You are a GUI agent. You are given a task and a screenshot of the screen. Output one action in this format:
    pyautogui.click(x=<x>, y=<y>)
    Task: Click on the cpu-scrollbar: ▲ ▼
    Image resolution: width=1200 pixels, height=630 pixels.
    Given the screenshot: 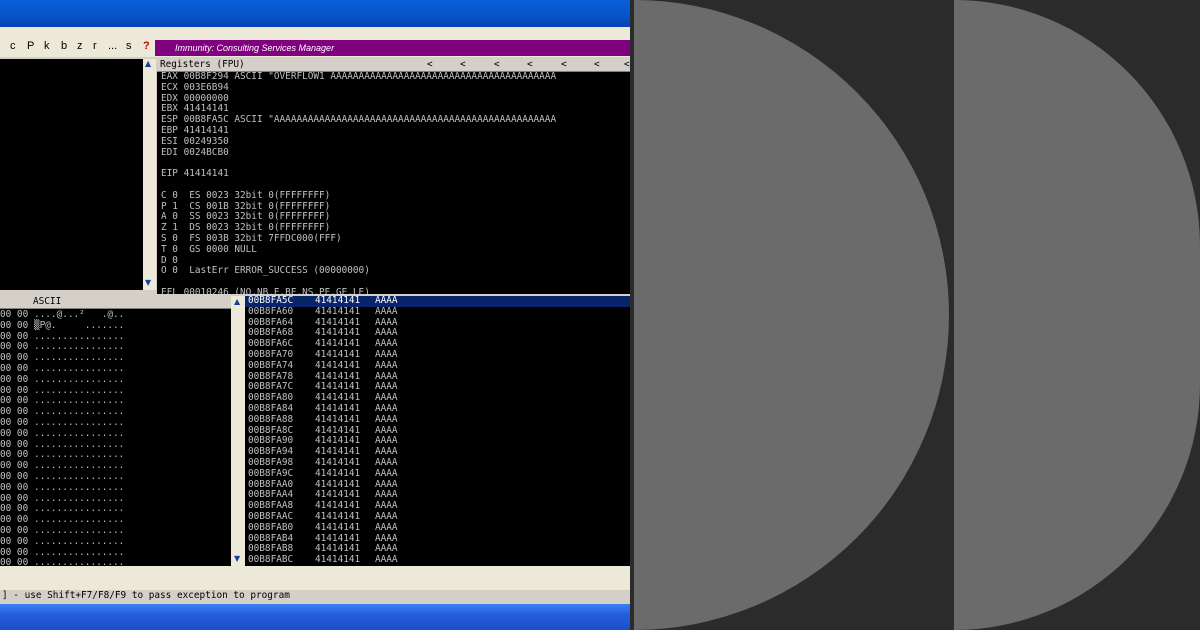 What is the action you would take?
    pyautogui.click(x=149, y=174)
    